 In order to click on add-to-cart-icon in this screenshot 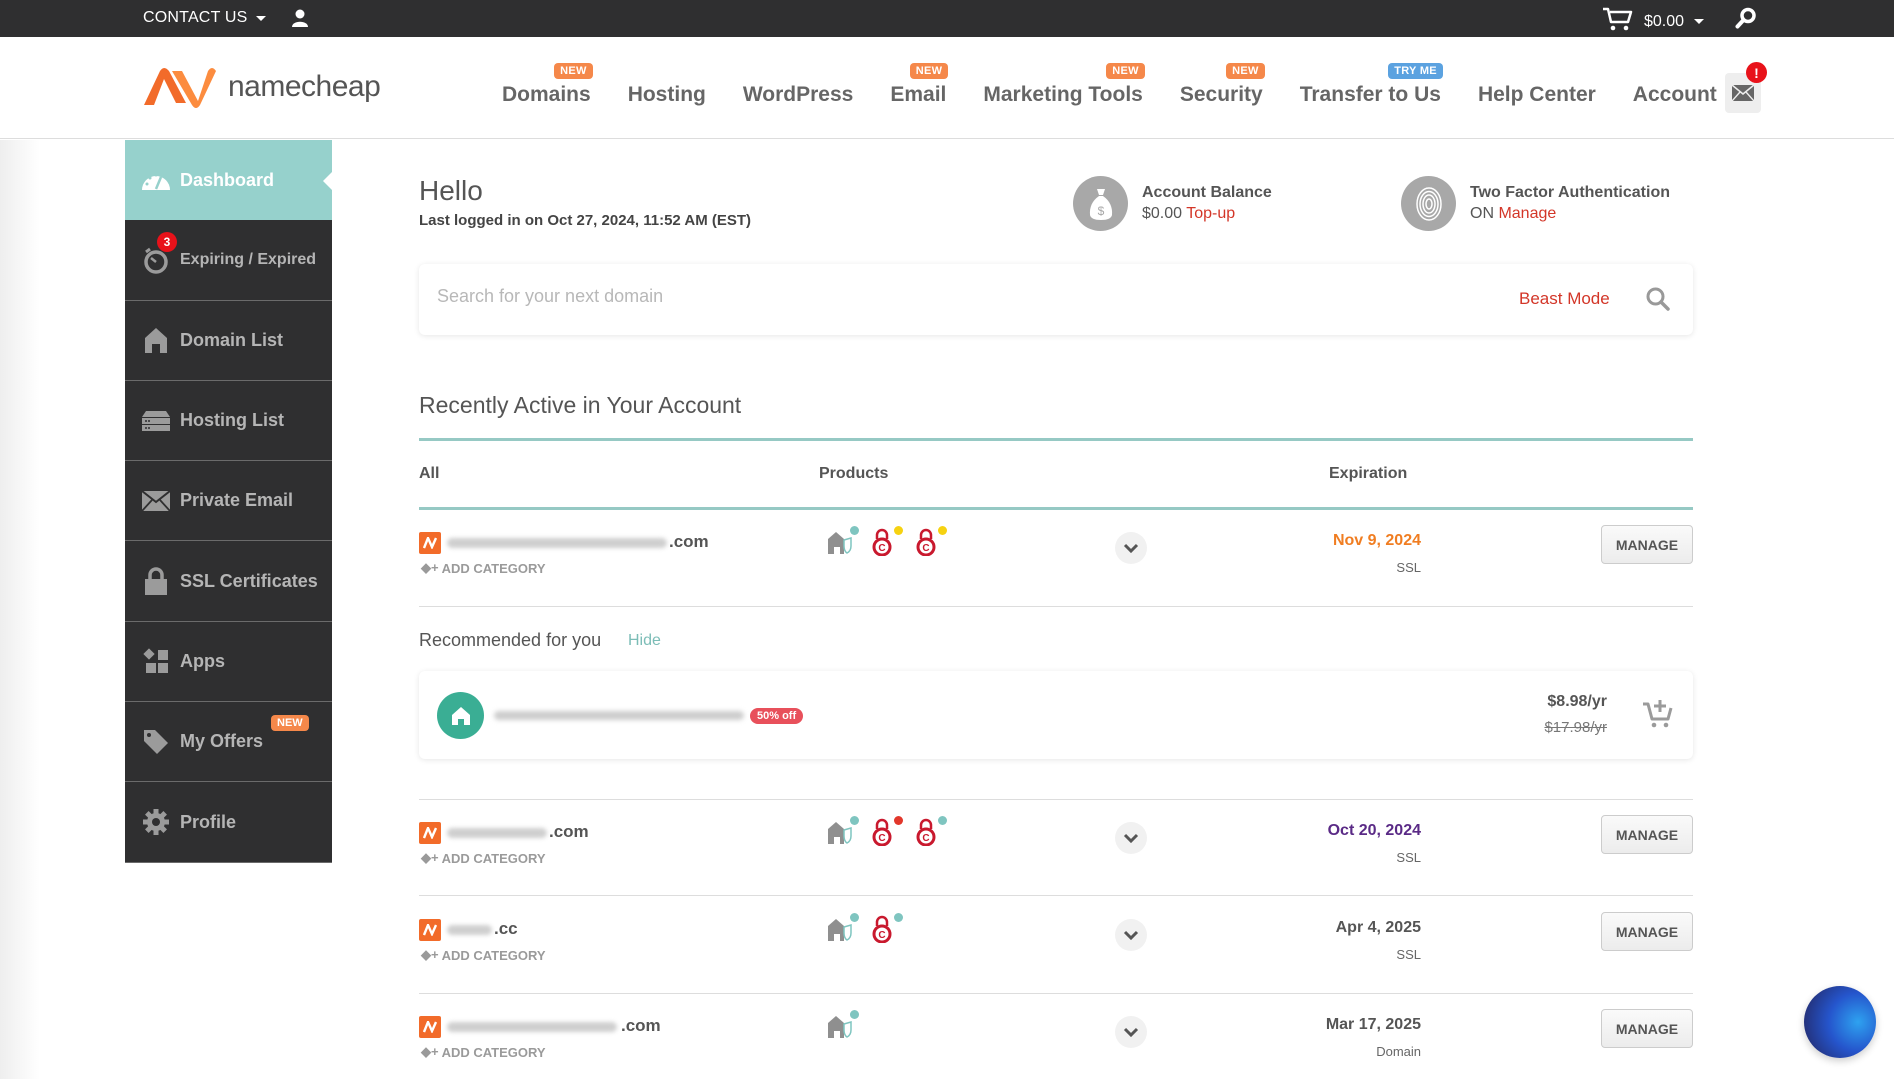, I will do `click(1657, 715)`.